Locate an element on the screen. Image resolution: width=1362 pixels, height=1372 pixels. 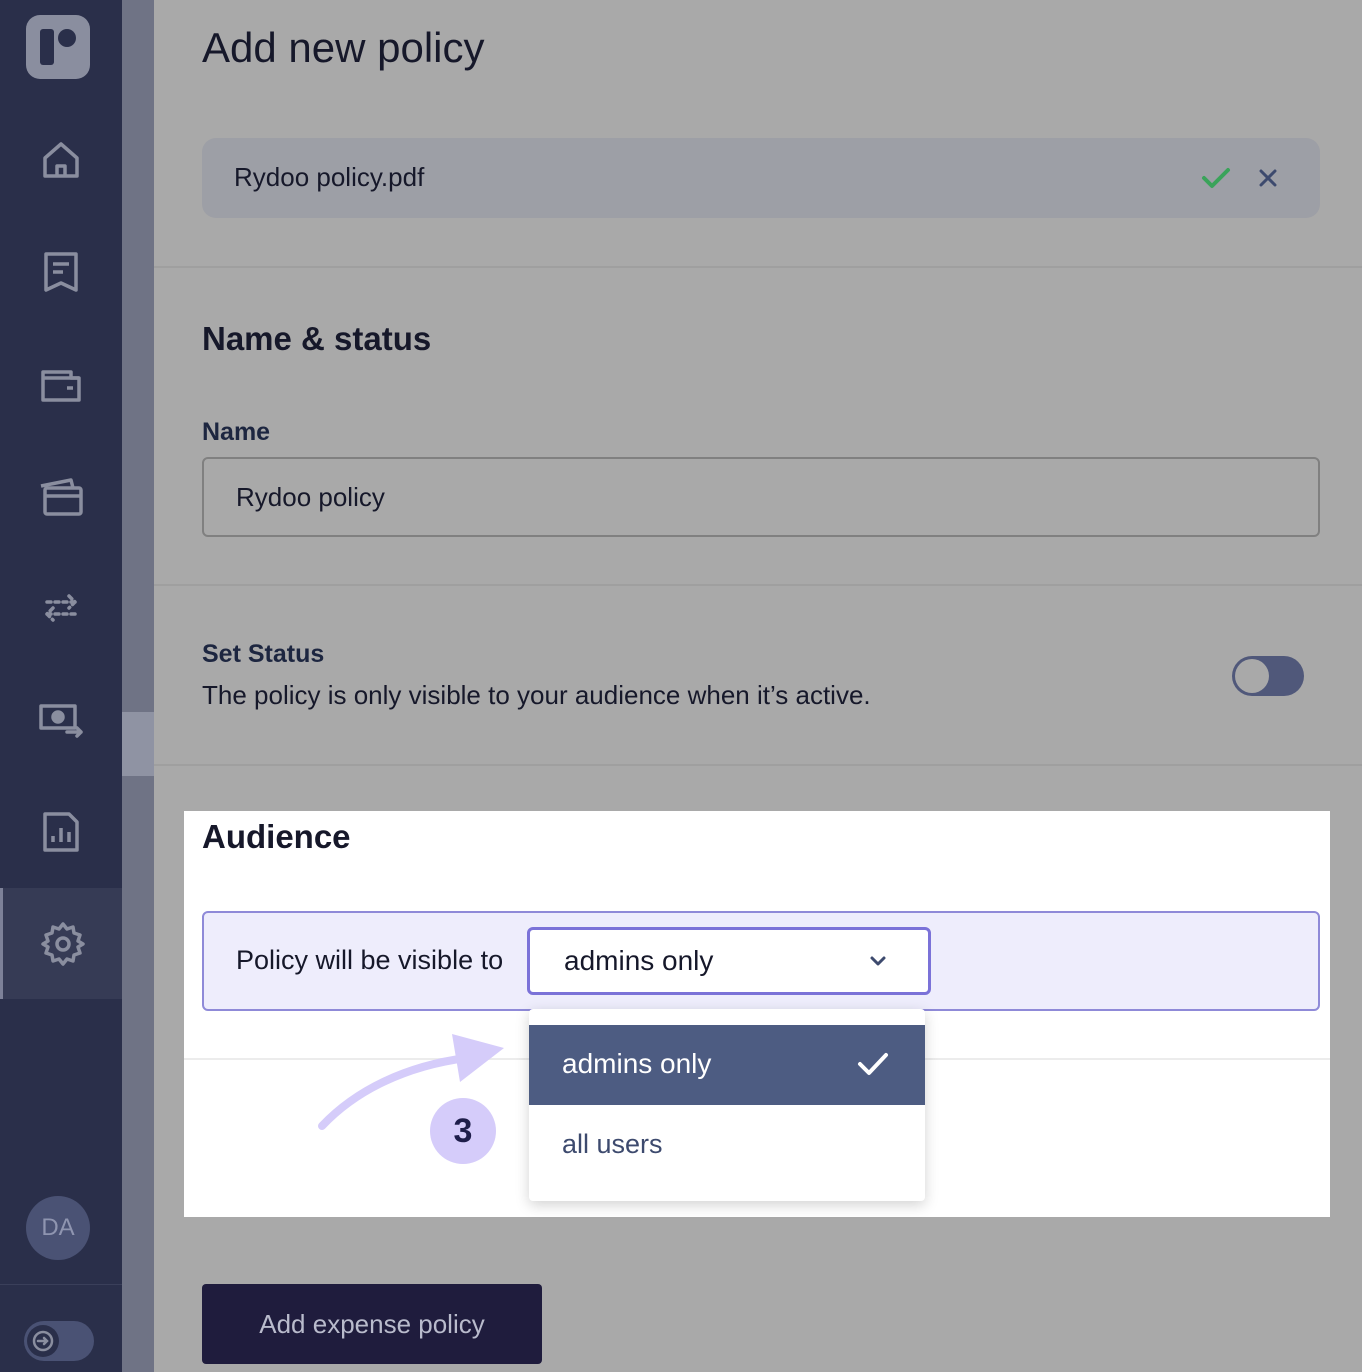
sidebar: DA is located at coordinates (61, 686).